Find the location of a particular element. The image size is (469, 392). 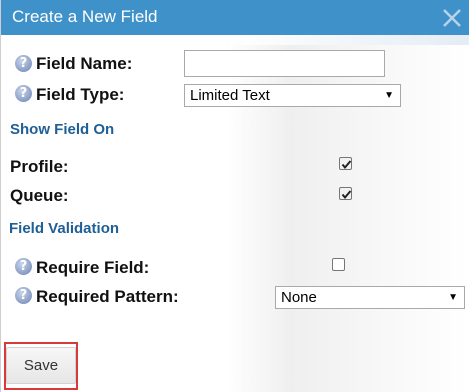

profile-label: Profile: is located at coordinates (39, 166).